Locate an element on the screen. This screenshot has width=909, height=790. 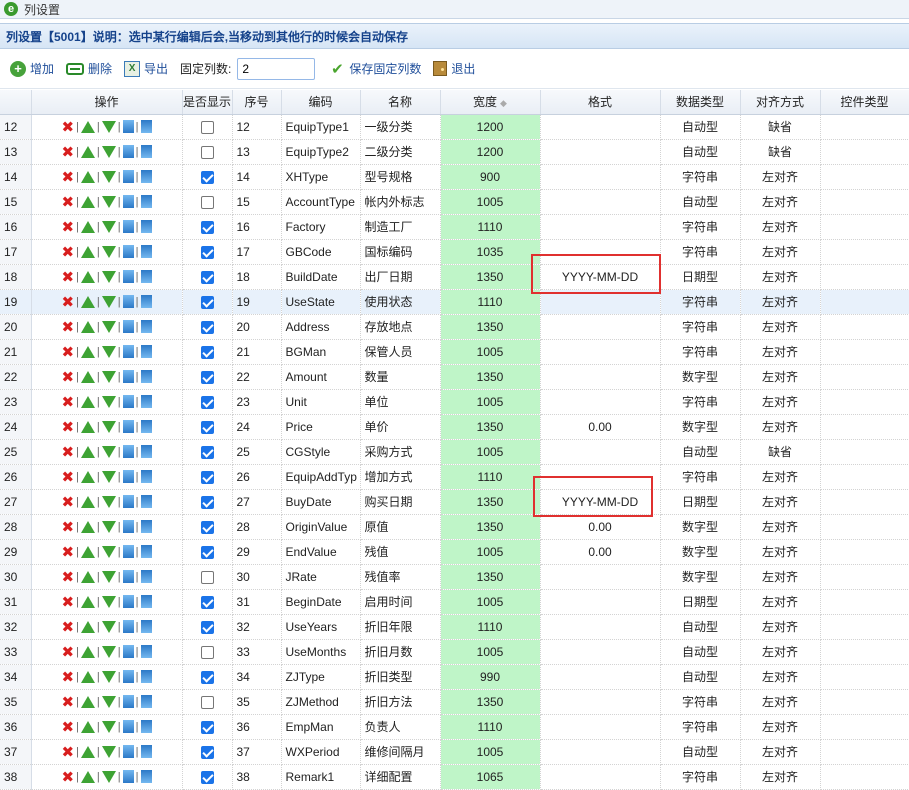
col-header-visible: 是否显示 is located at coordinates (207, 102).